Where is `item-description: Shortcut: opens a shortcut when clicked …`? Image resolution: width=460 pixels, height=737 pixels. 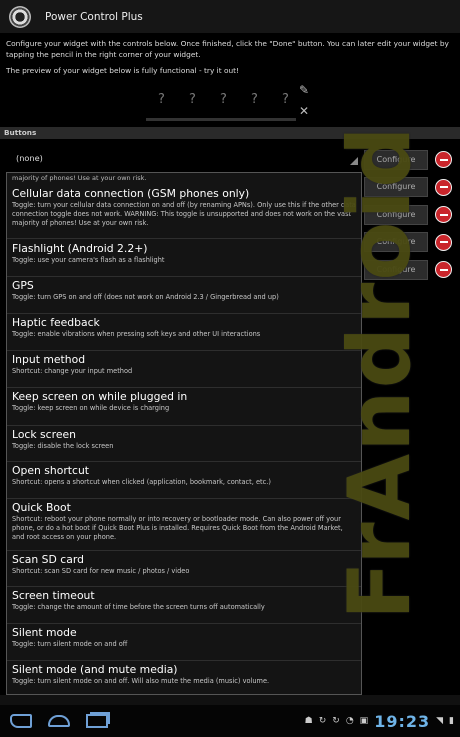 item-description: Shortcut: opens a shortcut when clicked … is located at coordinates (141, 482).